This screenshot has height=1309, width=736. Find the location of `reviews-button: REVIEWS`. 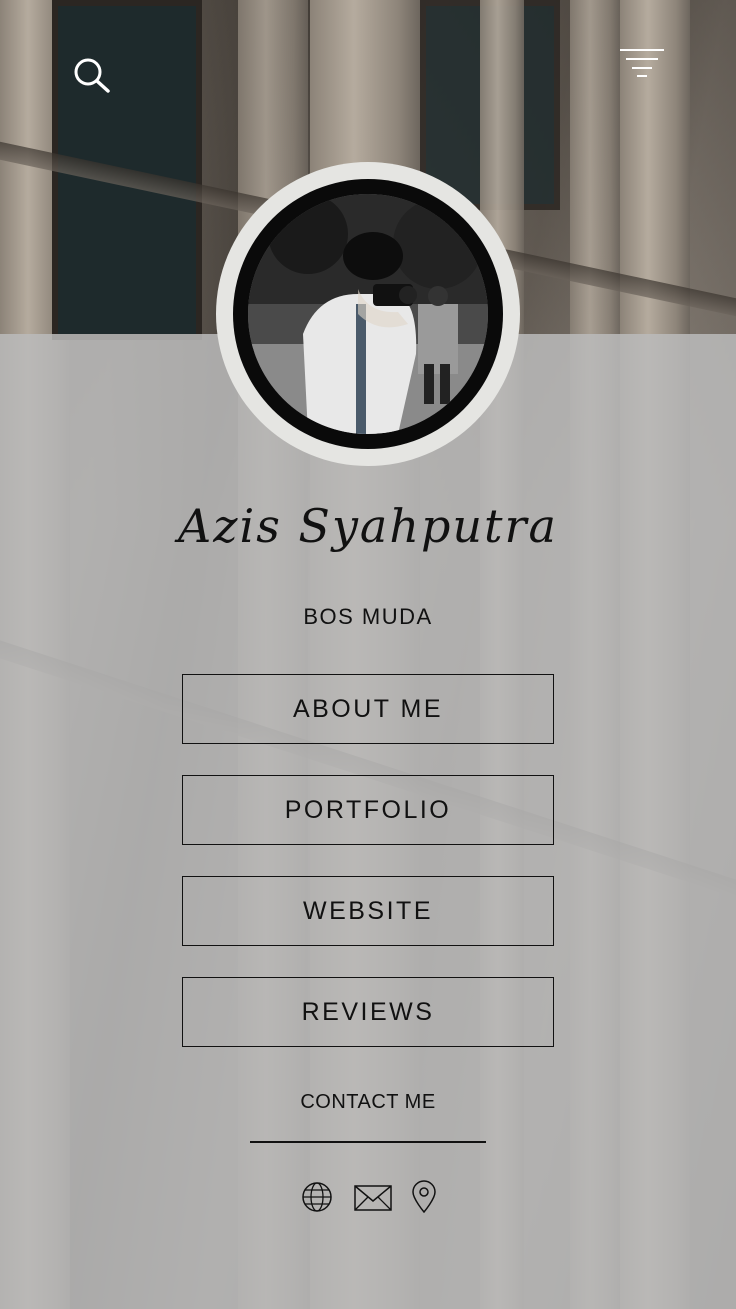

reviews-button: REVIEWS is located at coordinates (368, 1012).